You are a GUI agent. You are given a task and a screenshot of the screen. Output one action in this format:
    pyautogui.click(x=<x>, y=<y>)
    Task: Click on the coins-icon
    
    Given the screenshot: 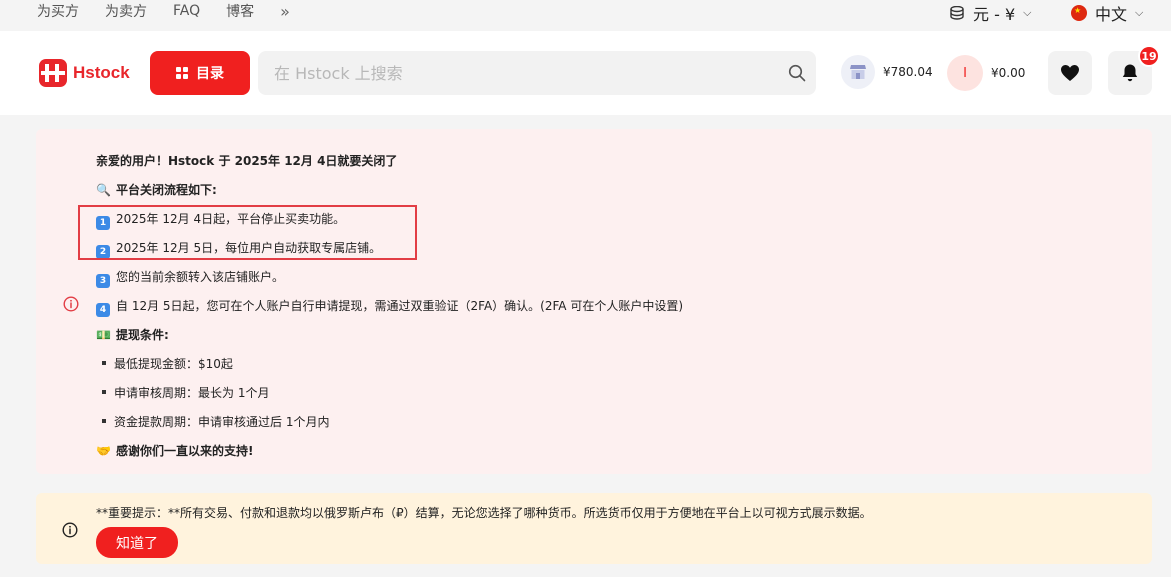 What is the action you would take?
    pyautogui.click(x=957, y=13)
    